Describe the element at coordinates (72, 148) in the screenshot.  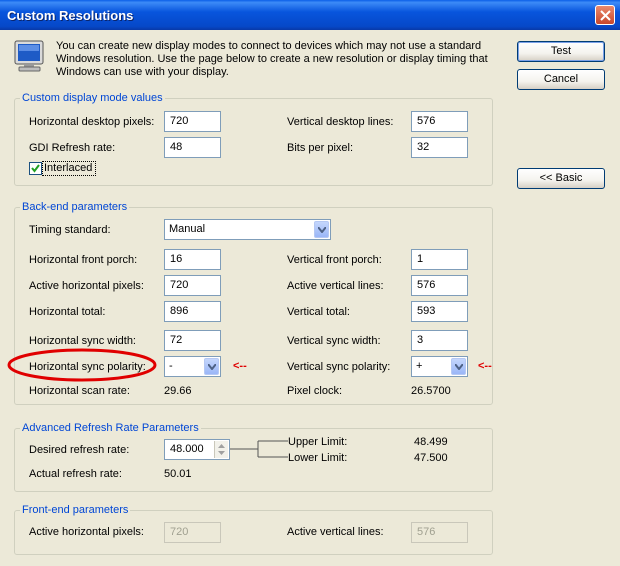
I see `gdi-refresh-label: GDI Refresh rate:` at that location.